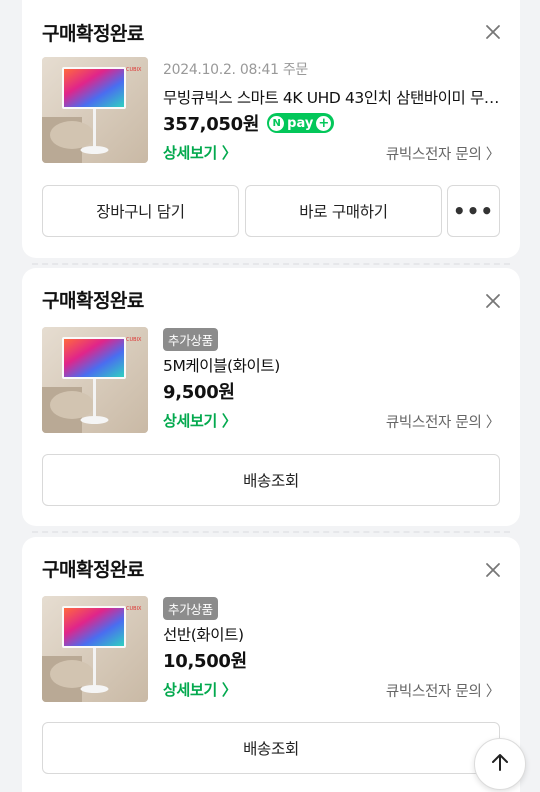 The width and height of the screenshot is (540, 792). Describe the element at coordinates (236, 70) in the screenshot. I see `order-date: 2024.10.2. 08:41 주문` at that location.